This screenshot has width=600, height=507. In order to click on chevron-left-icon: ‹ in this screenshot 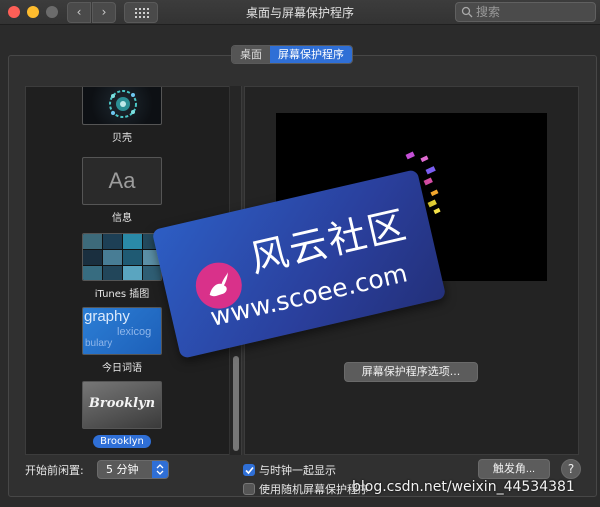, I will do `click(79, 12)`.